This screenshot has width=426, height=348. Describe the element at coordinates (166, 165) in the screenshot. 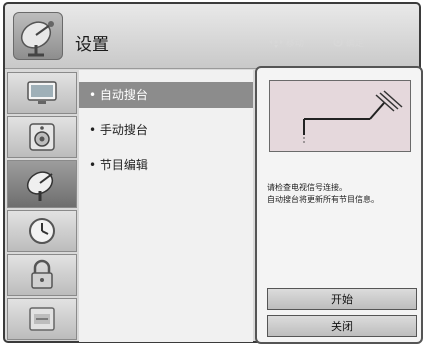

I see `menu-item-program-edit: • 节目编辑` at that location.